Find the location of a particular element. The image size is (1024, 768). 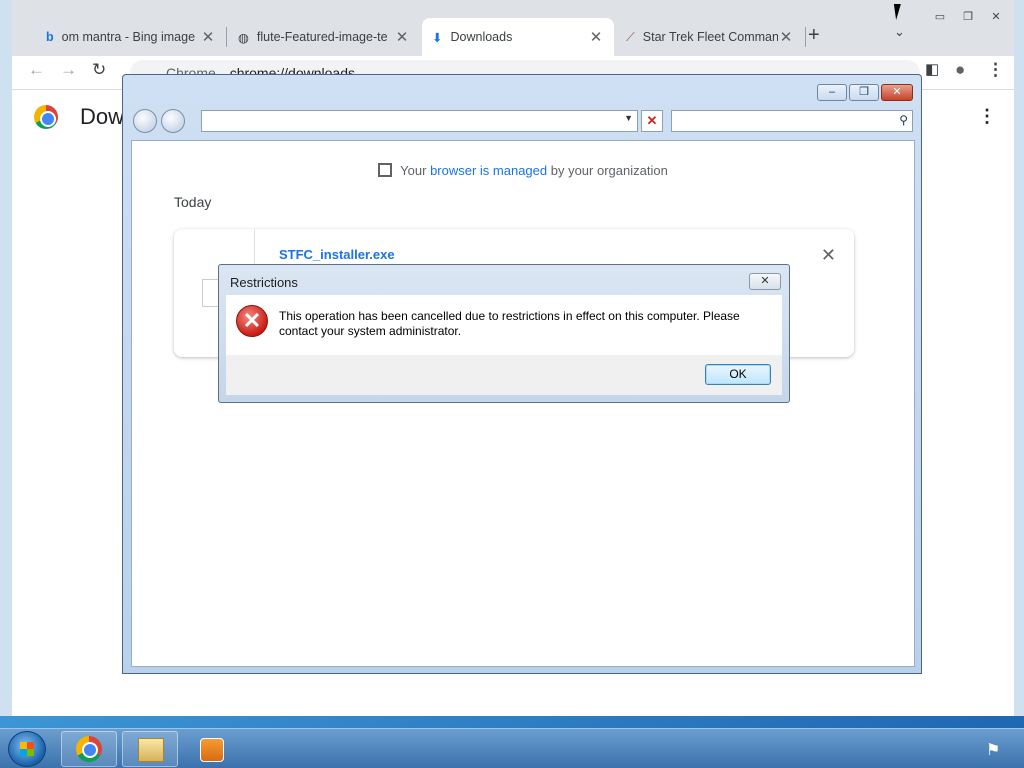

media-player-taskbar-button is located at coordinates (211, 749).